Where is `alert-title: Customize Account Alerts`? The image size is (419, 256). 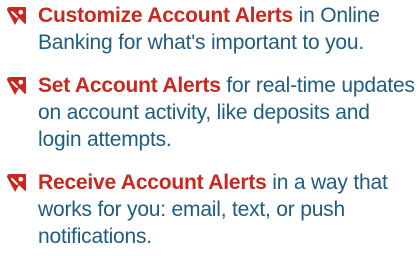
alert-title: Customize Account Alerts is located at coordinates (166, 15).